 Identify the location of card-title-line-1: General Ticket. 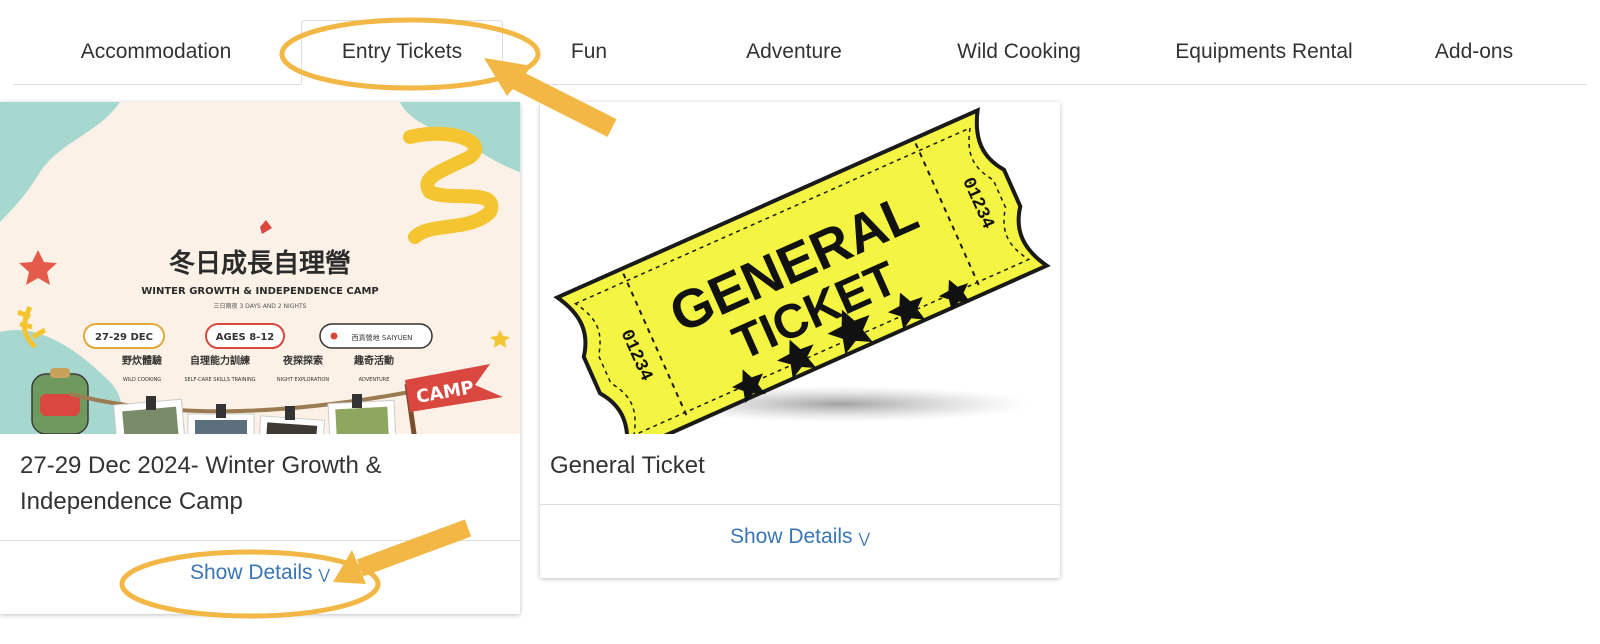
(627, 465).